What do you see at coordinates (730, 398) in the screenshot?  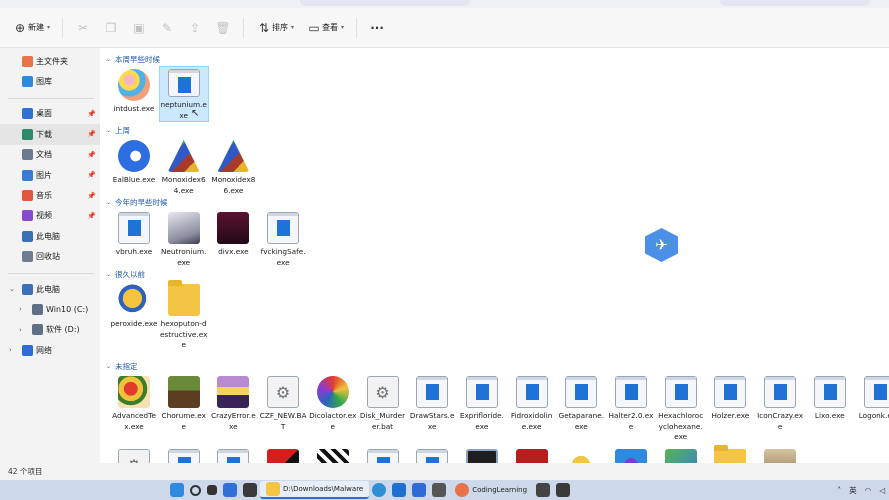 I see `file-item: Holzer.exe` at bounding box center [730, 398].